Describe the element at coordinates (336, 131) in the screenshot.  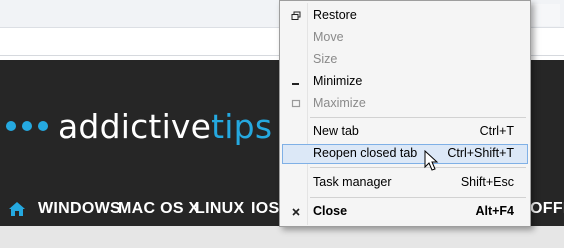
I see `menu-item-label: New tab` at that location.